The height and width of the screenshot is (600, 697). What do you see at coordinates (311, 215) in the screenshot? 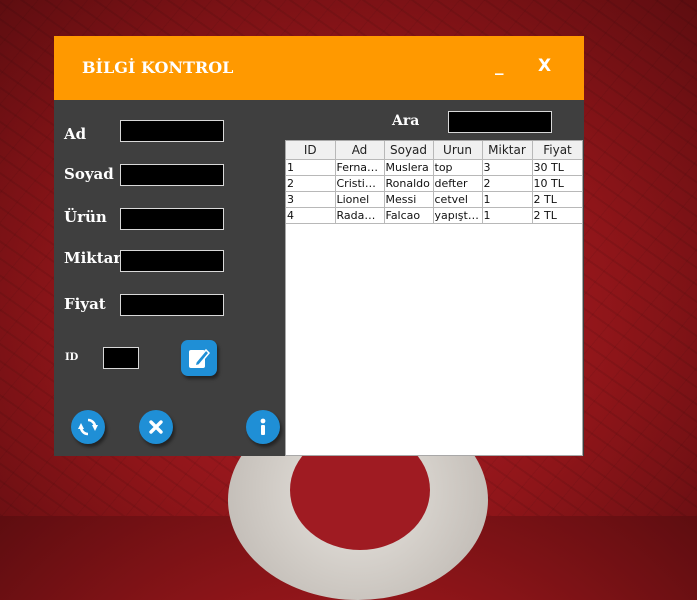
I see `cell-id: 4` at bounding box center [311, 215].